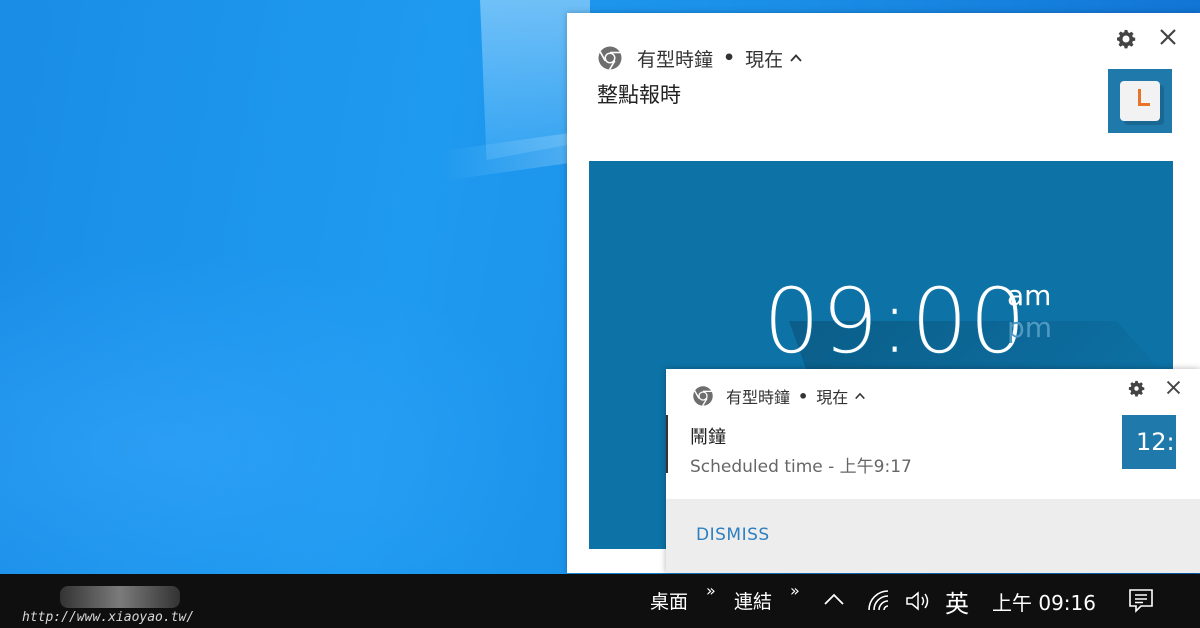  I want to click on toolbar-links: 連結, so click(753, 600).